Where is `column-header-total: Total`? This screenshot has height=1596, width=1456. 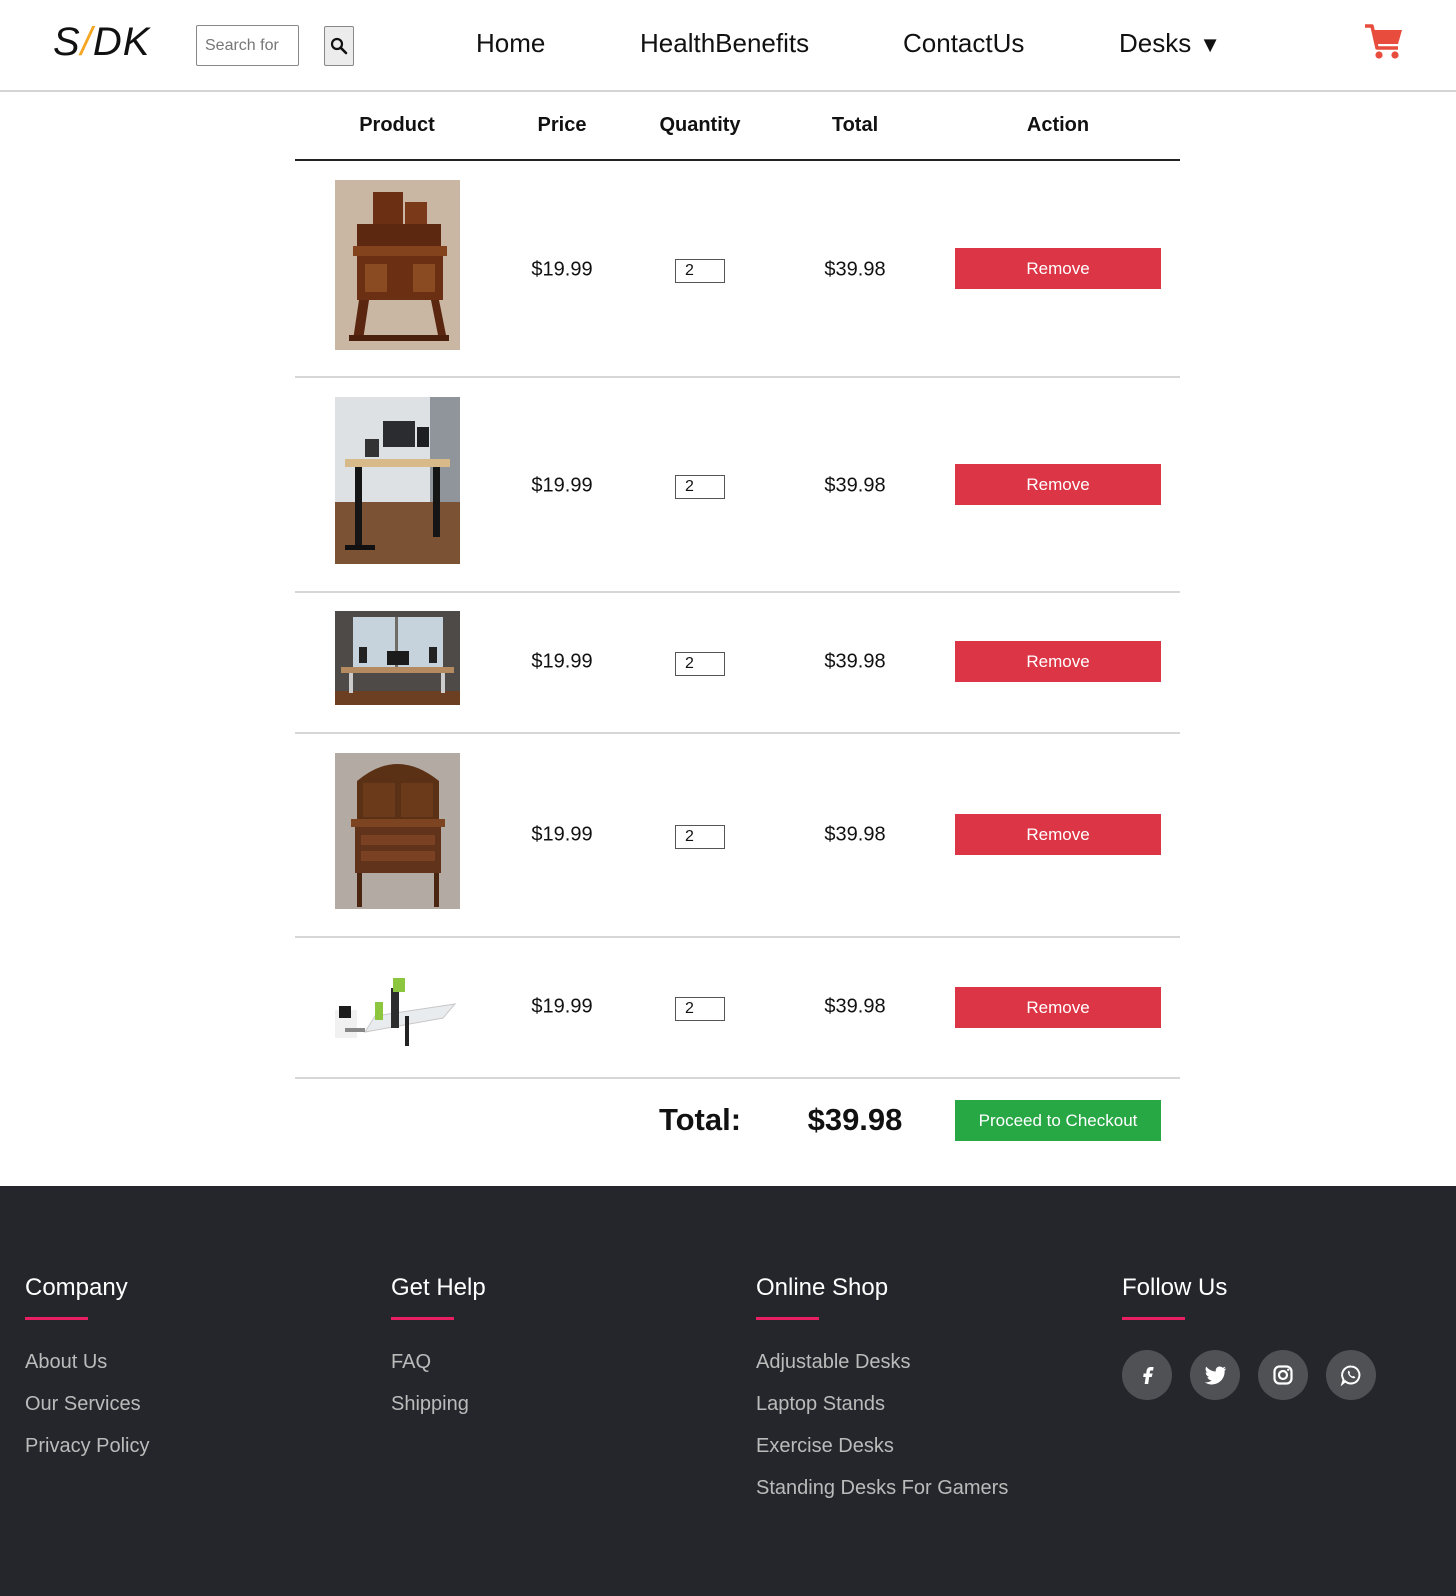 column-header-total: Total is located at coordinates (855, 125).